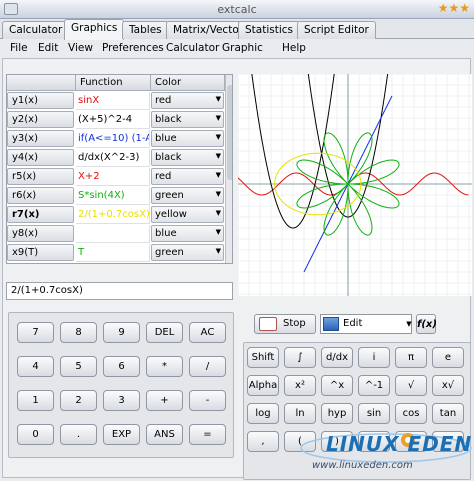  I want to click on function-cell: S*sin(4X), so click(113, 196).